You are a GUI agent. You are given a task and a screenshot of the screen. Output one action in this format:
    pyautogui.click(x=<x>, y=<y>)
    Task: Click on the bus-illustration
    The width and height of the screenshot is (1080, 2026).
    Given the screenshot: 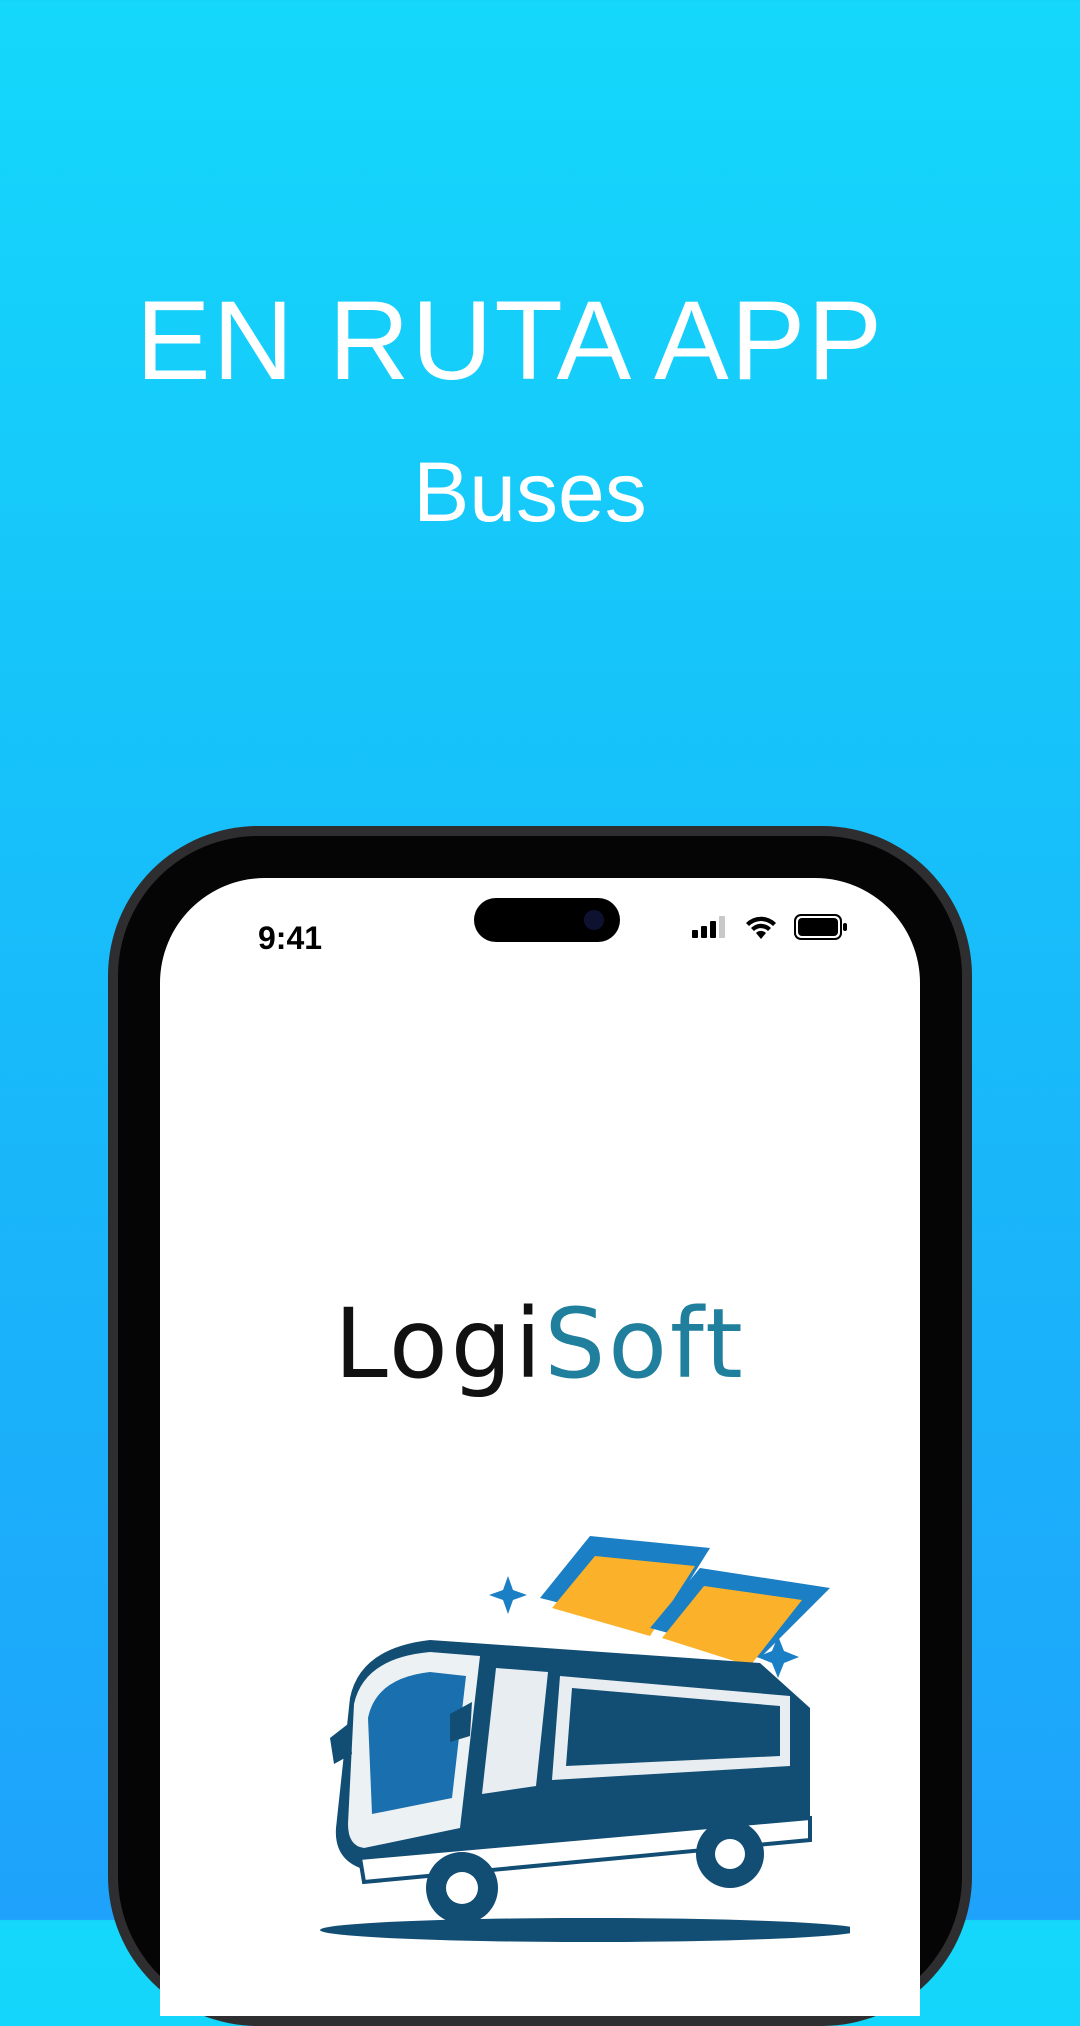 What is the action you would take?
    pyautogui.click(x=585, y=1739)
    